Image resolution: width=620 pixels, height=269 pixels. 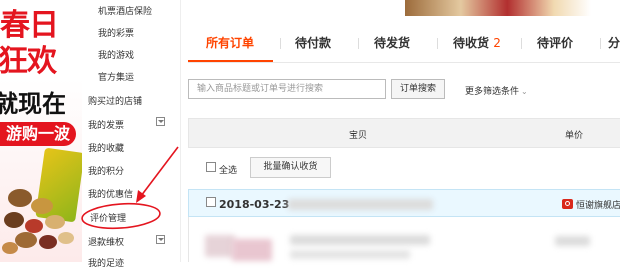 I want to click on sidebar-item-points: 我的积分, so click(x=106, y=170).